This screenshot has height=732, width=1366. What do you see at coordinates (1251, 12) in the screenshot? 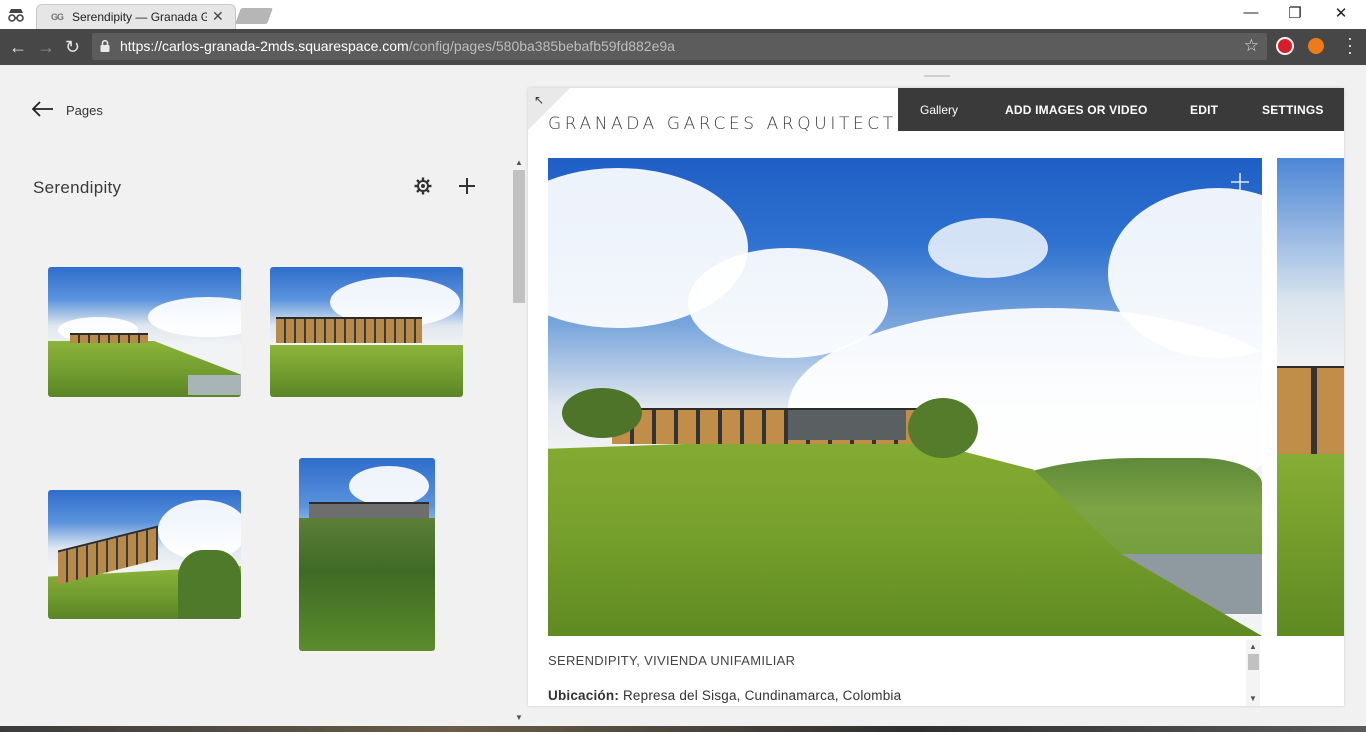
I see `minimize-button: —` at bounding box center [1251, 12].